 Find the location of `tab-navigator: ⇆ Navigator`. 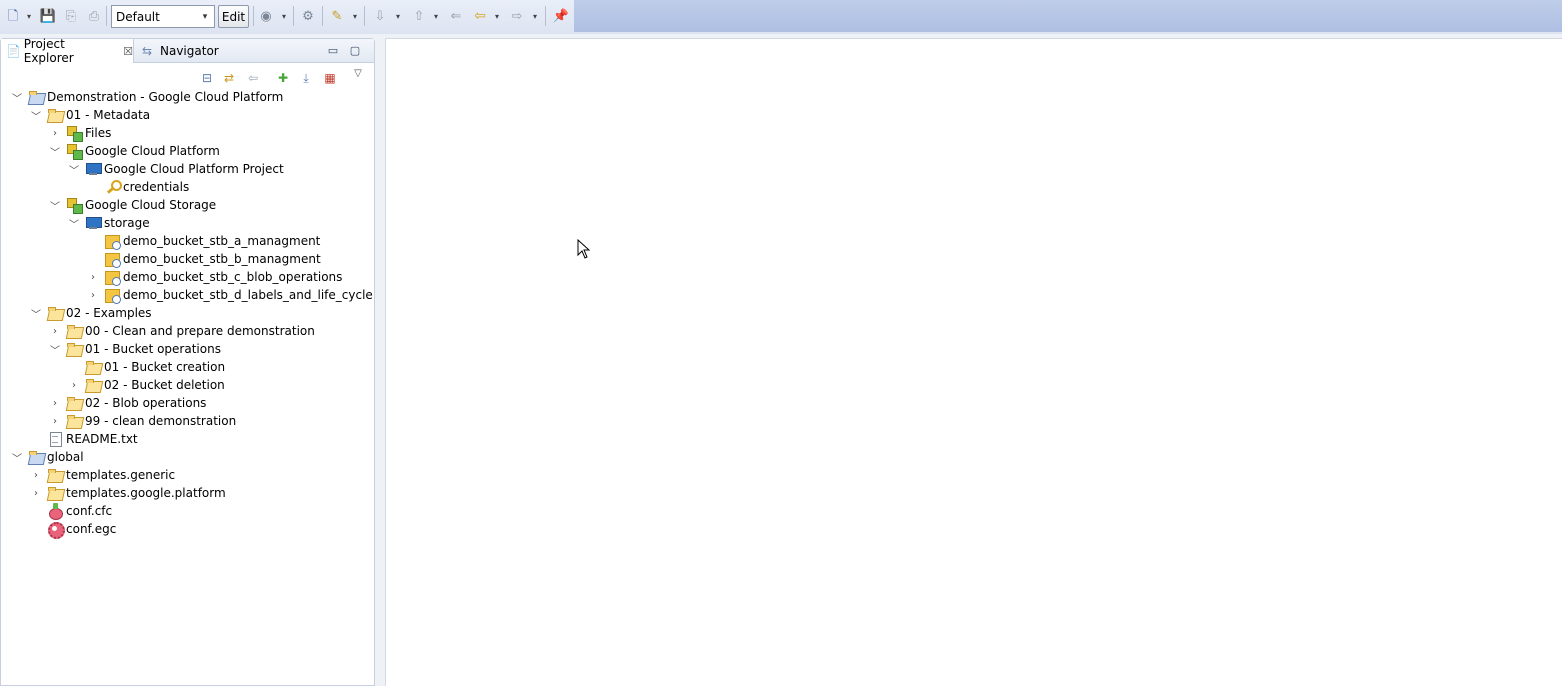

tab-navigator: ⇆ Navigator is located at coordinates (187, 51).